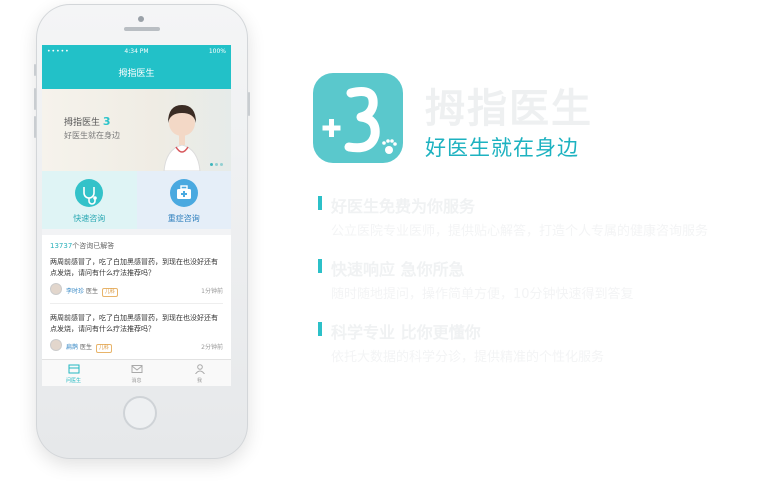 The width and height of the screenshot is (782, 483). I want to click on tab-messages-label: 消息, so click(136, 381).